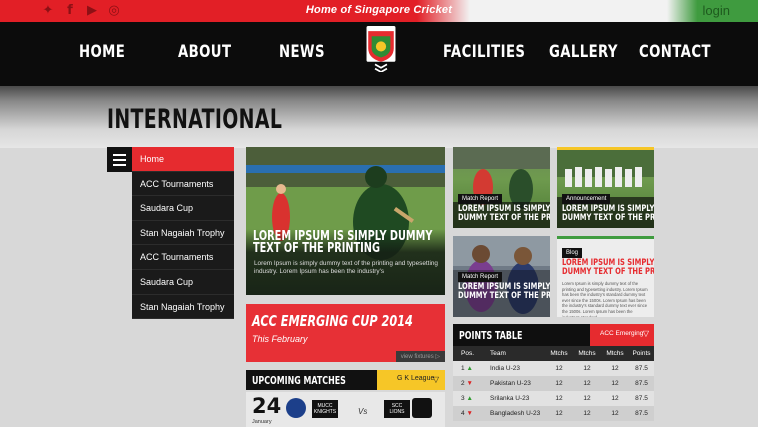  Describe the element at coordinates (586, 199) in the screenshot. I see `card-tag: Announcement` at that location.